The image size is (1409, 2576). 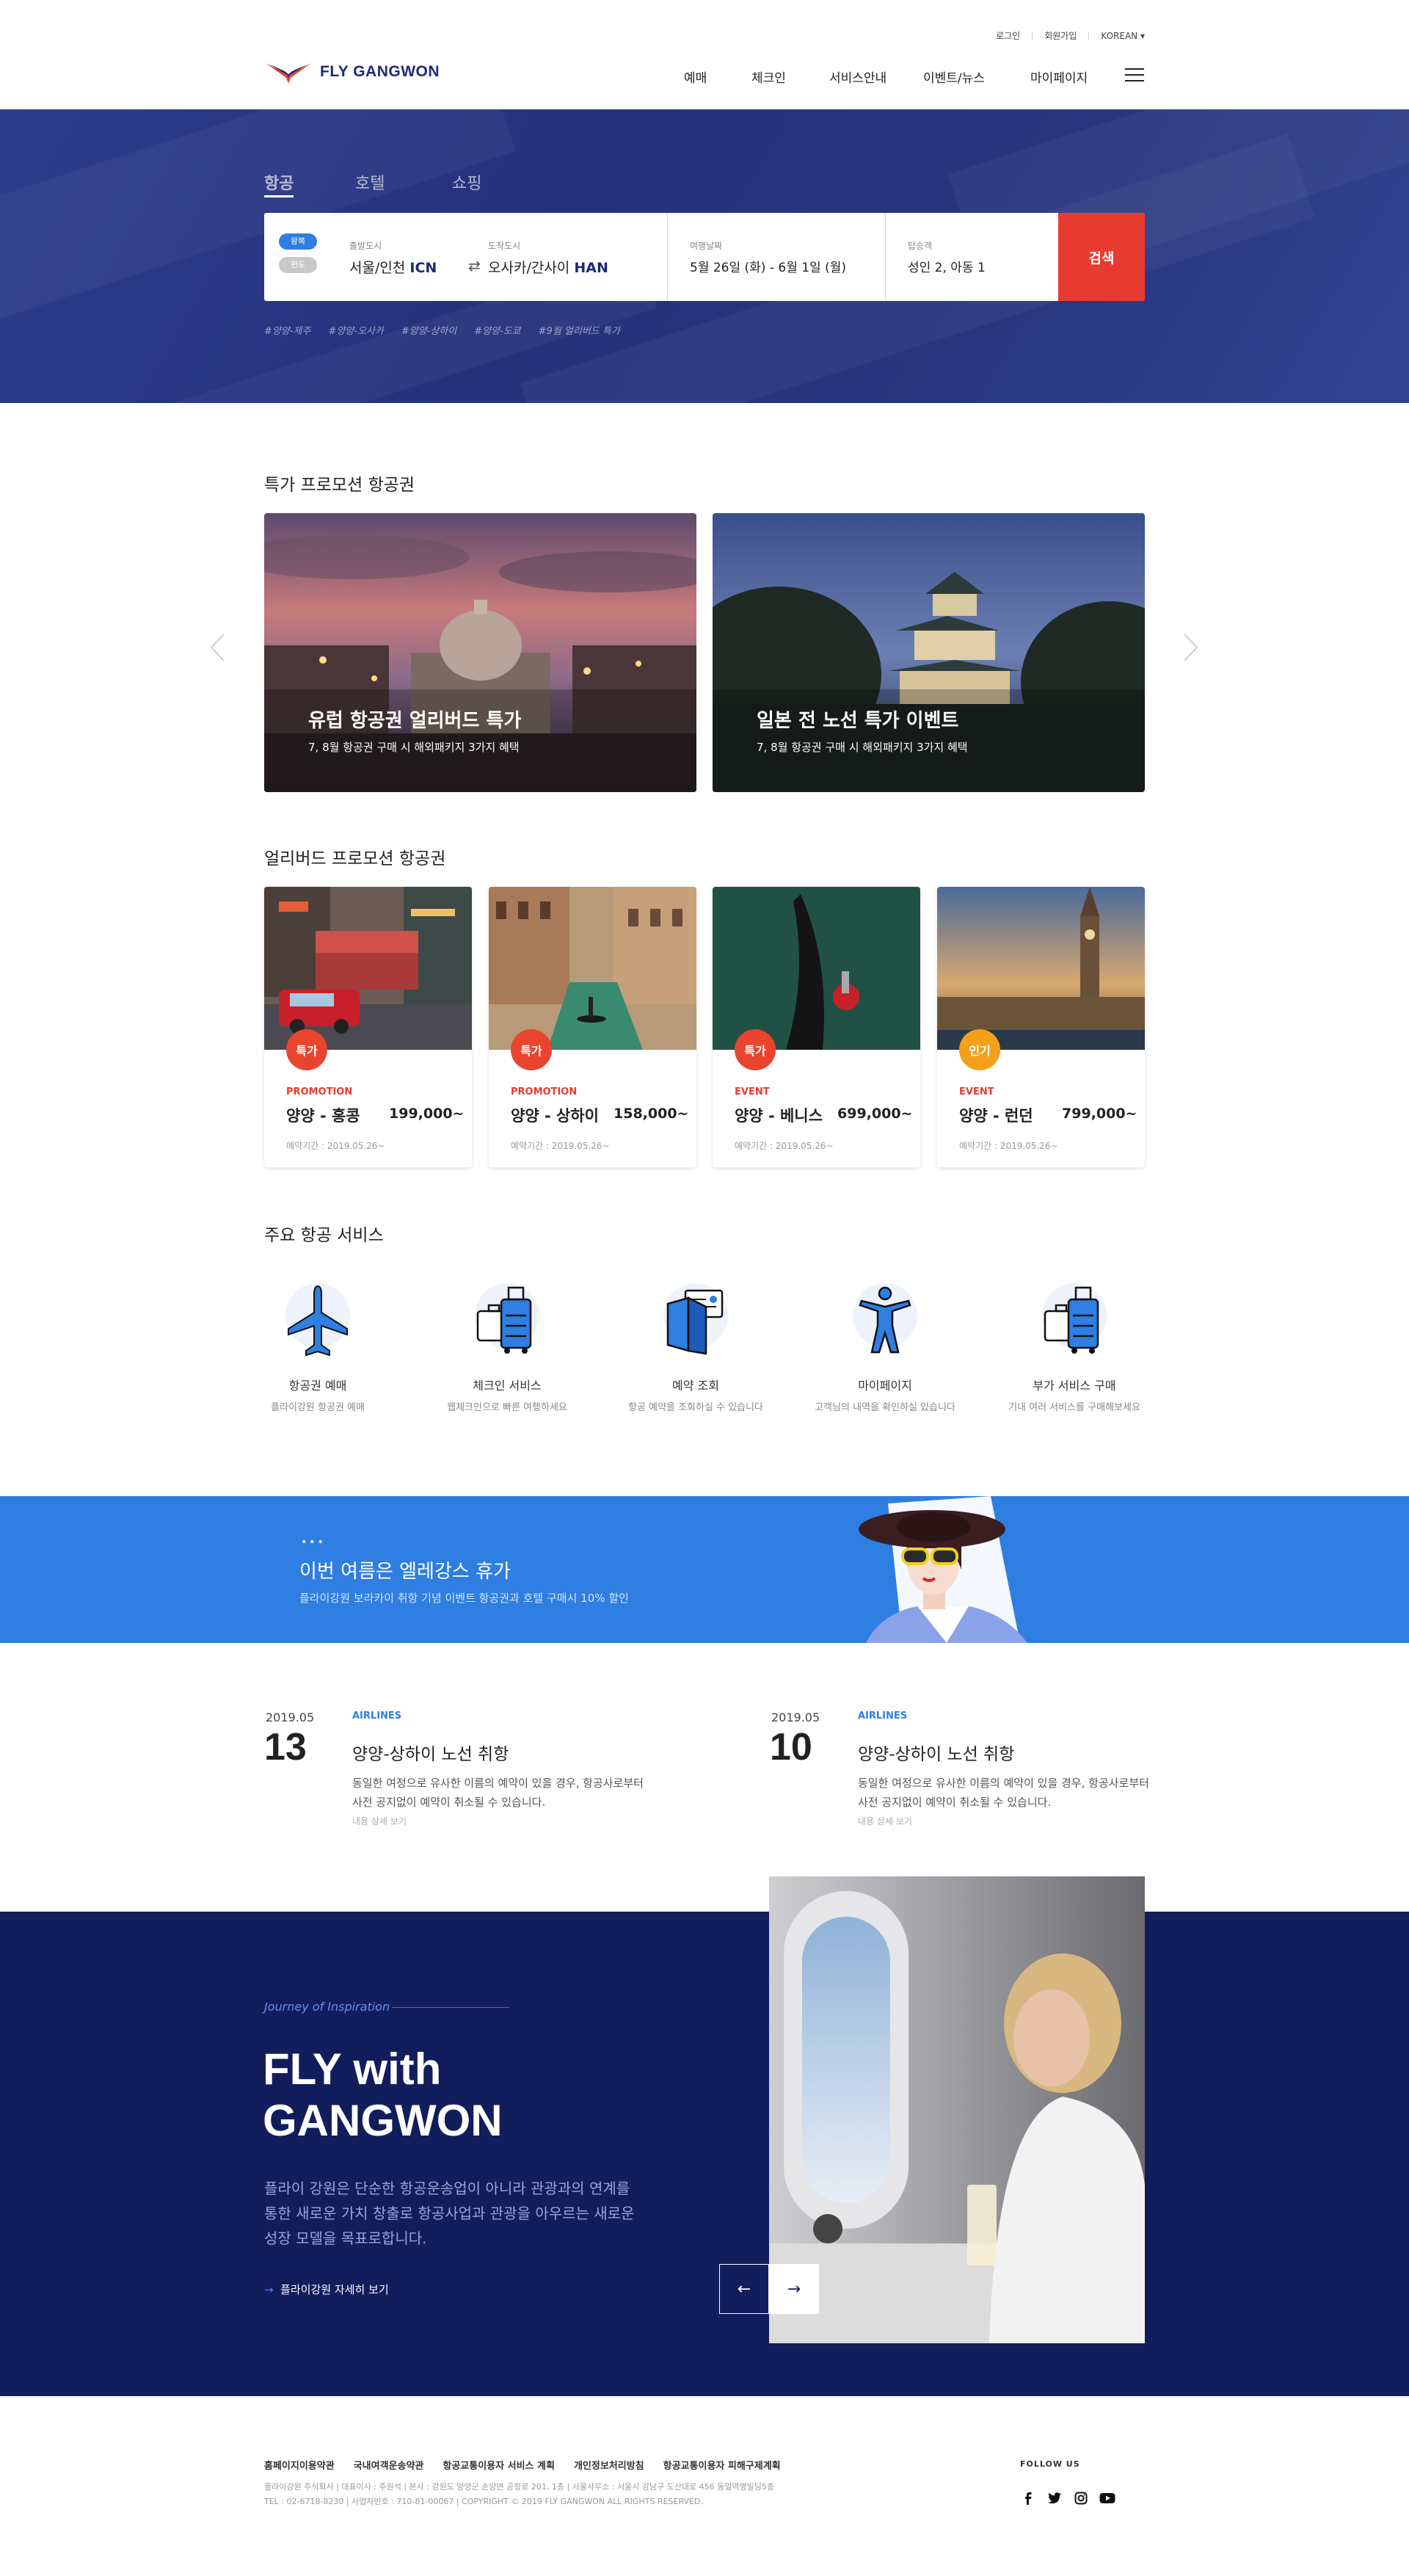 I want to click on date-box: 여행날짜 5월 26일 (화) - 6월 1일 (월), so click(x=777, y=257).